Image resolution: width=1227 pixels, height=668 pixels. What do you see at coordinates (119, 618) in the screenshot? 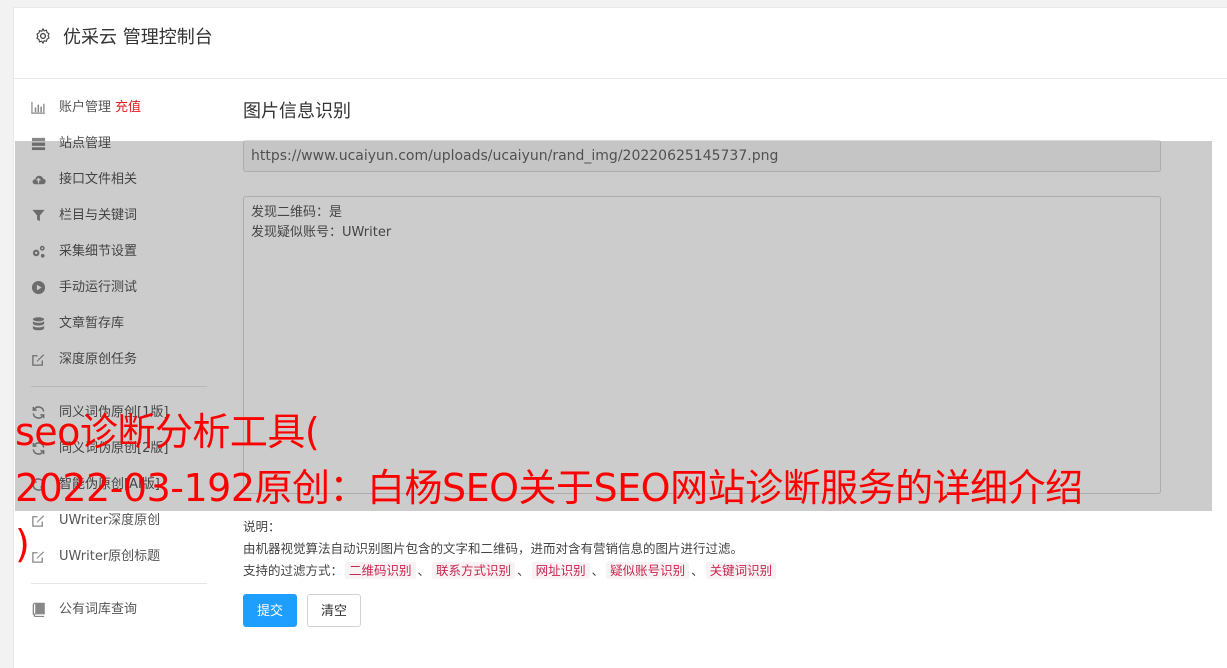
I see `sidebar-item-public-lexicon: 公有词库查询` at bounding box center [119, 618].